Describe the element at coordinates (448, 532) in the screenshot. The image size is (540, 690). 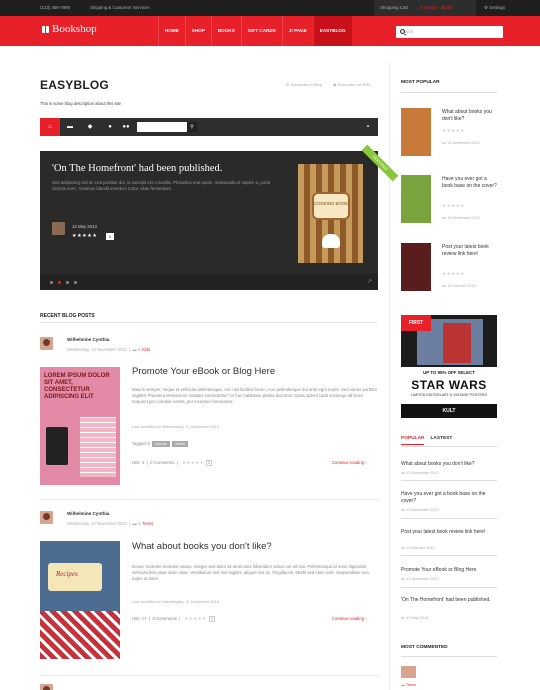
I see `latest-item-title: Post your latest book review link here!` at that location.